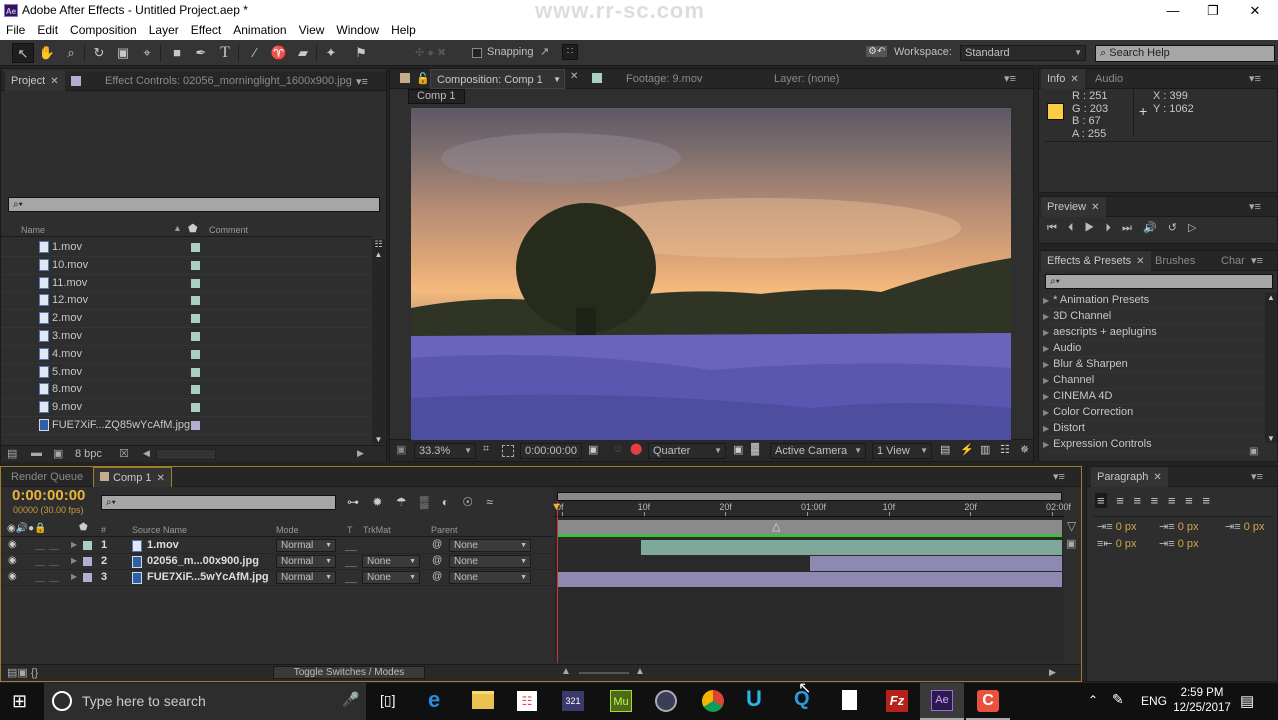 This screenshot has width=1278, height=720. I want to click on camera-tool-icon: ▣, so click(123, 53).